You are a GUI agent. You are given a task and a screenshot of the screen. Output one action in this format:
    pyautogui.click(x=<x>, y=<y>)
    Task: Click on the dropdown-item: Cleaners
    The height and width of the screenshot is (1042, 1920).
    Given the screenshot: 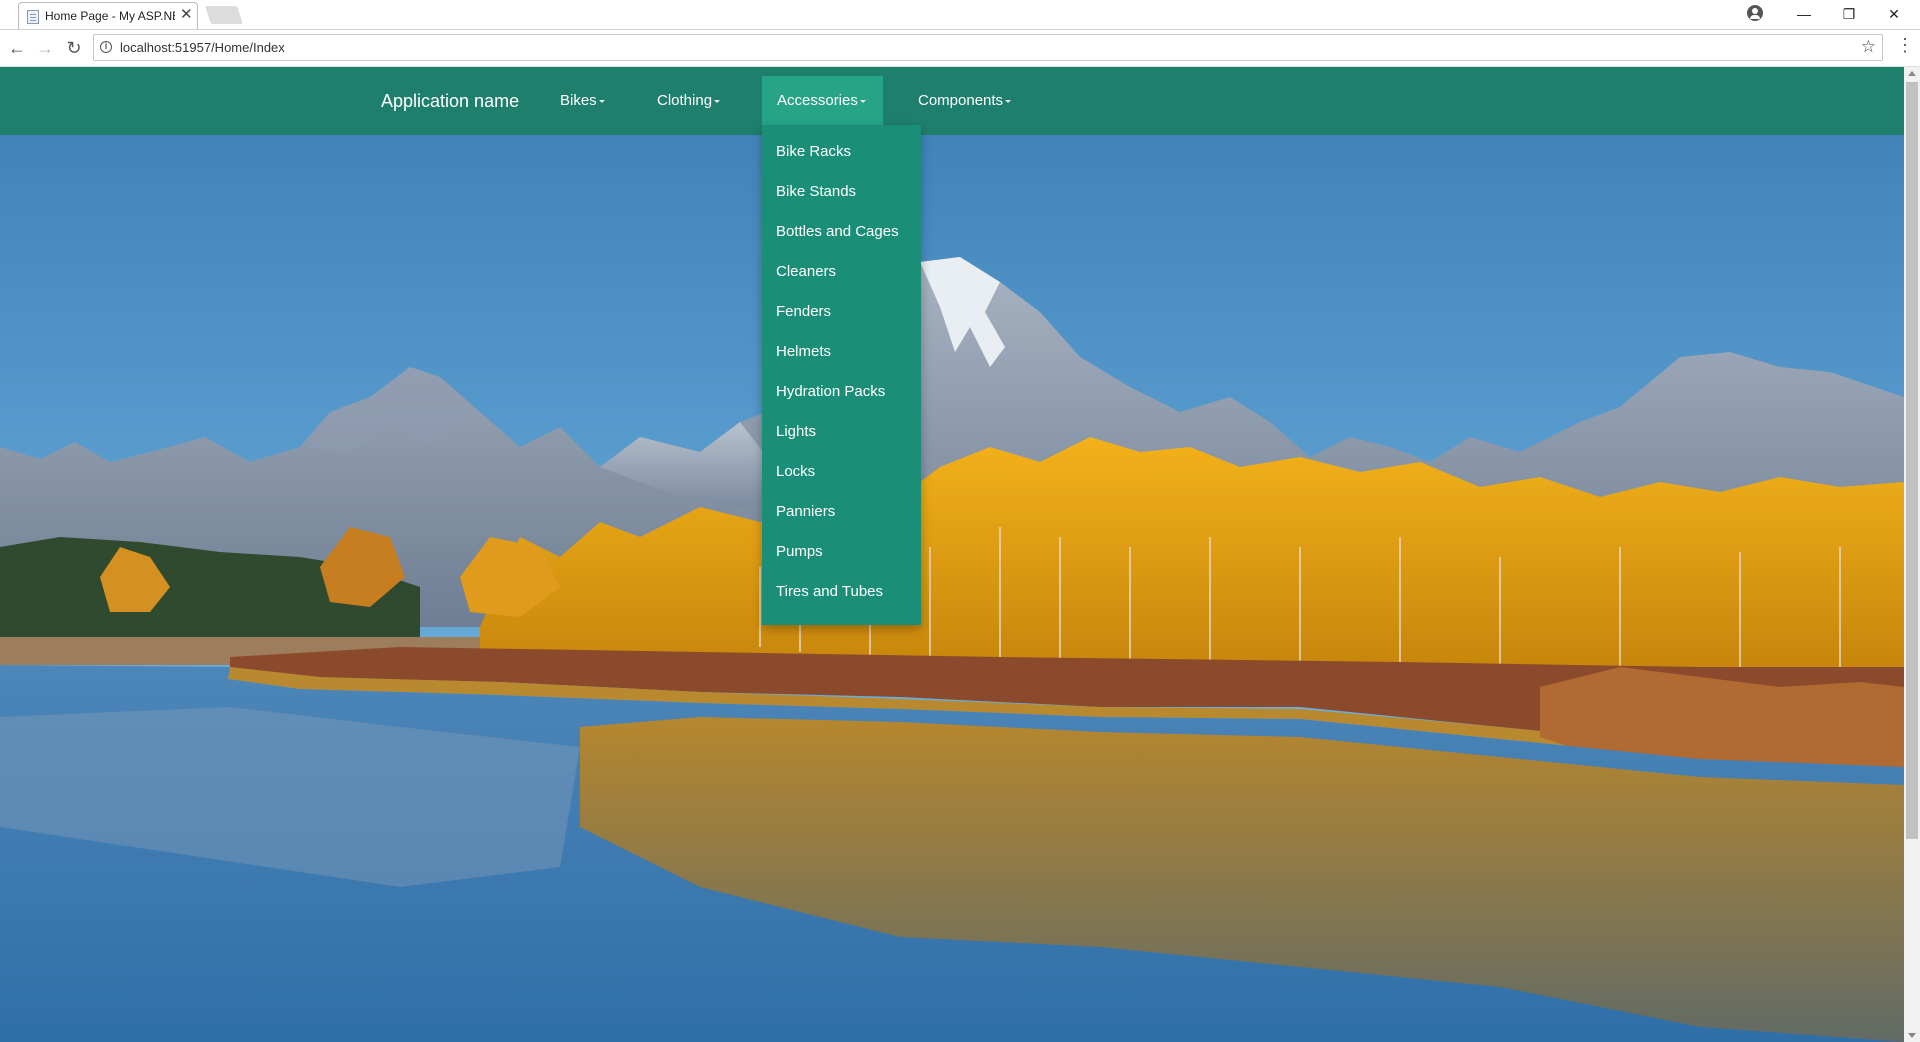 What is the action you would take?
    pyautogui.click(x=806, y=271)
    